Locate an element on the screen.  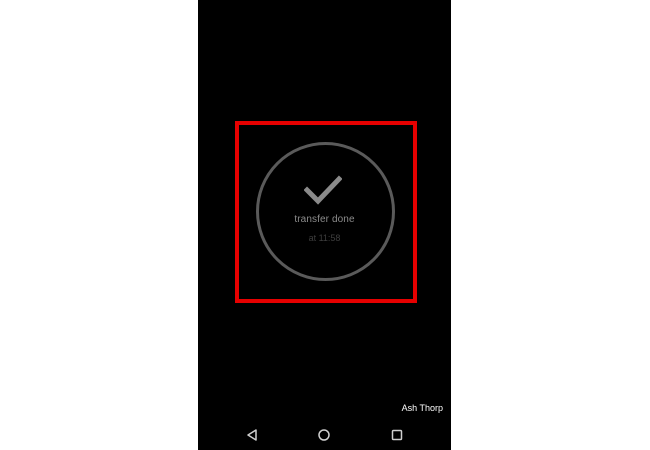
done-indicator-ring is located at coordinates (325, 211).